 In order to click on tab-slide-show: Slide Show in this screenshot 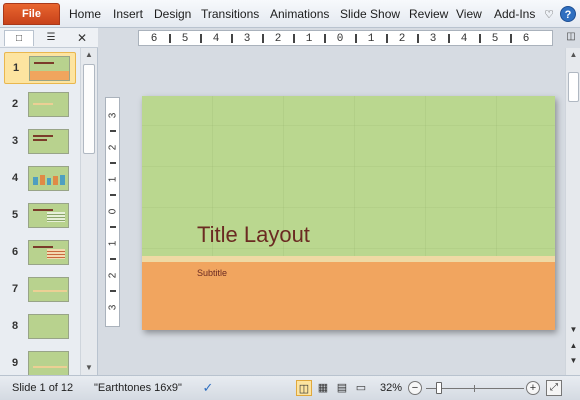, I will do `click(370, 14)`.